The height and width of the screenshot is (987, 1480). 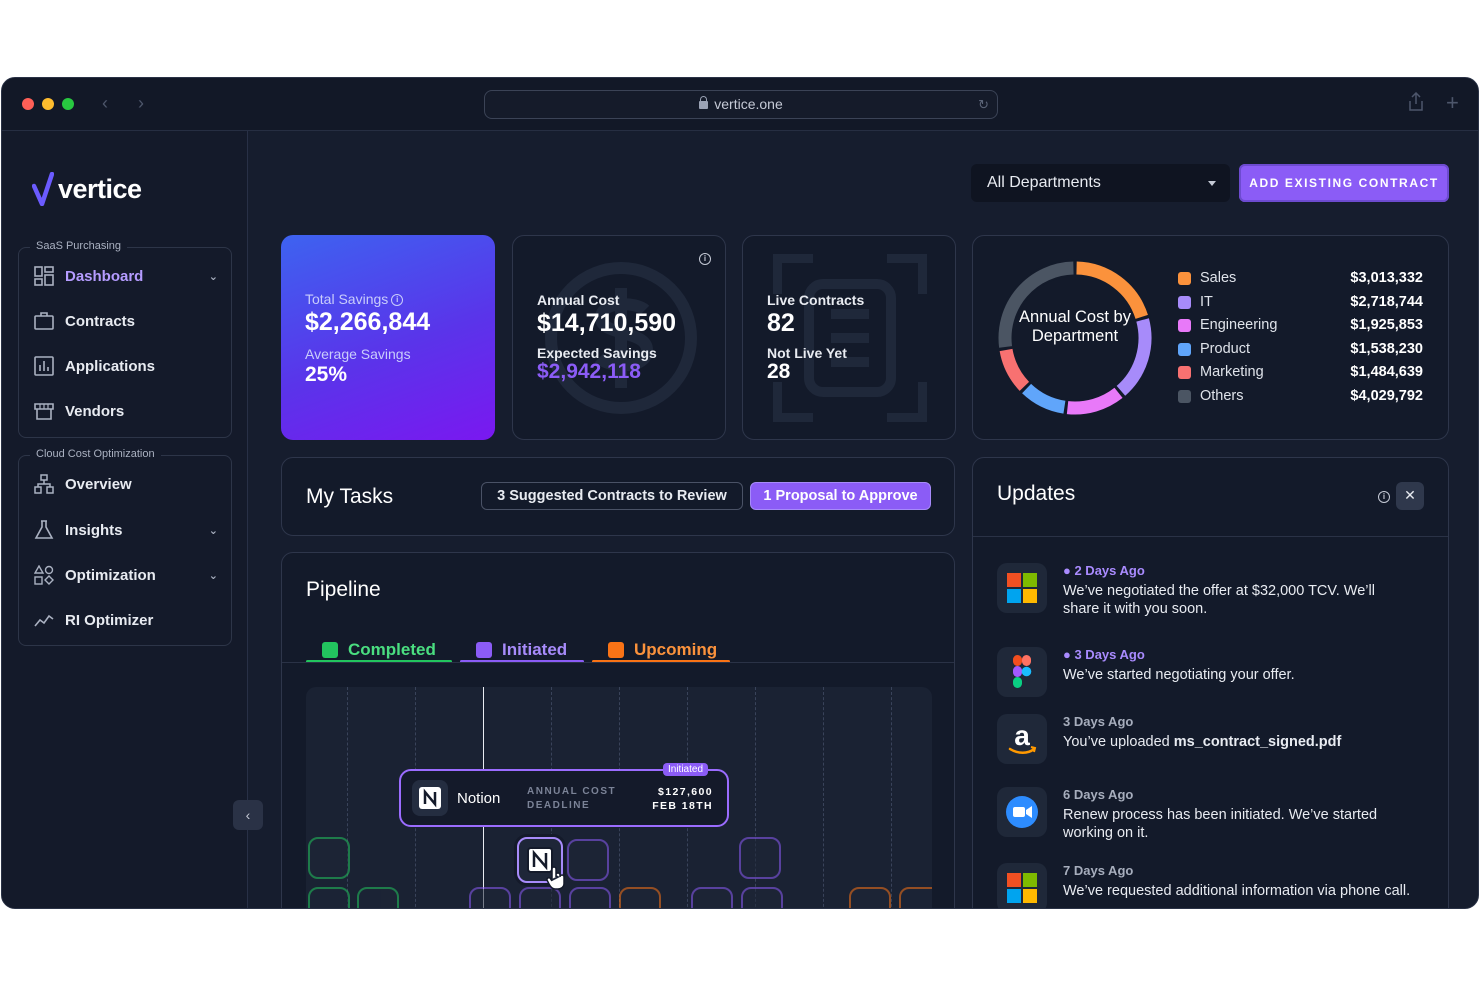 I want to click on chevron-down-icon: ⌄, so click(x=213, y=575).